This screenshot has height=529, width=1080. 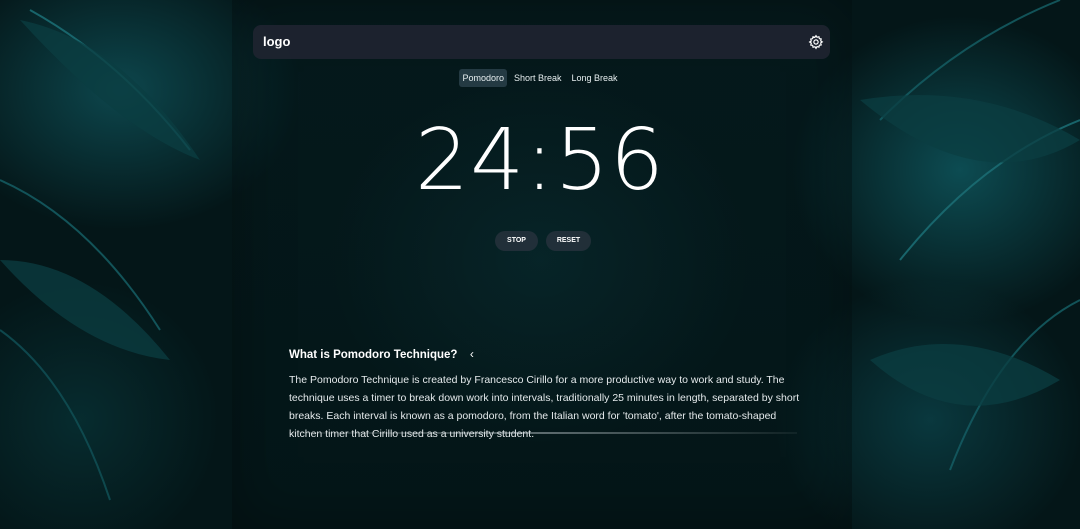 What do you see at coordinates (816, 42) in the screenshot?
I see `gear-icon` at bounding box center [816, 42].